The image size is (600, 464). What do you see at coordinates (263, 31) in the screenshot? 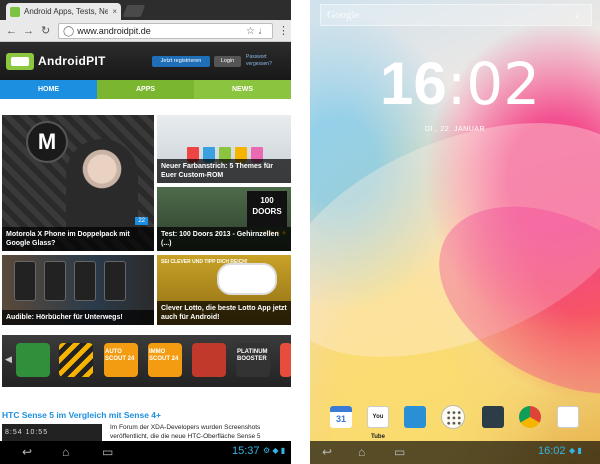
I see `mic-icon: ♩` at bounding box center [263, 31].